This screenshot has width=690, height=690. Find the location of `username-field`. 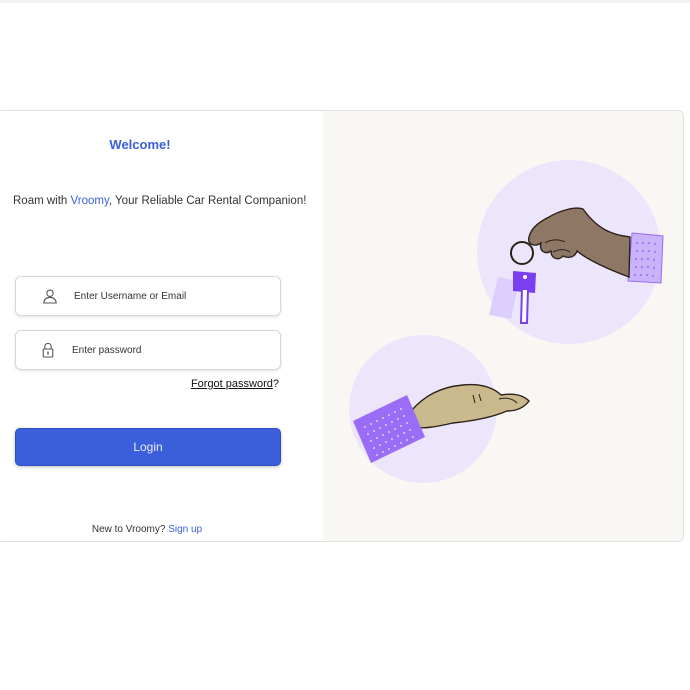

username-field is located at coordinates (148, 296).